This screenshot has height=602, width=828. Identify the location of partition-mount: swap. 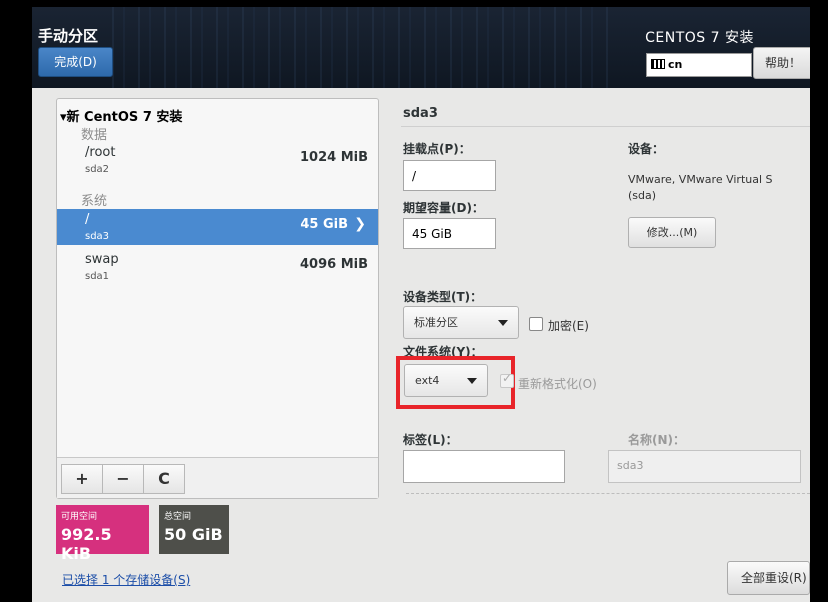
(102, 259).